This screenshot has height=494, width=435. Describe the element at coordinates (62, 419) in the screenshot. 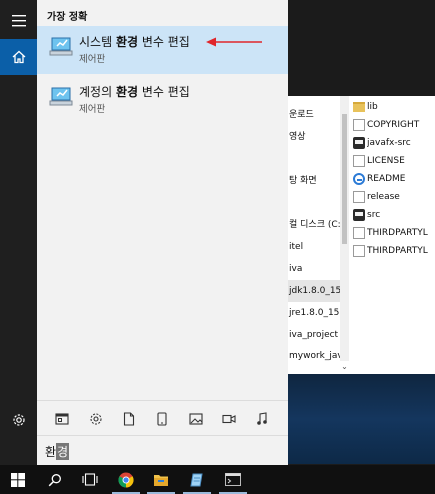

I see `apps-filter-icon` at that location.